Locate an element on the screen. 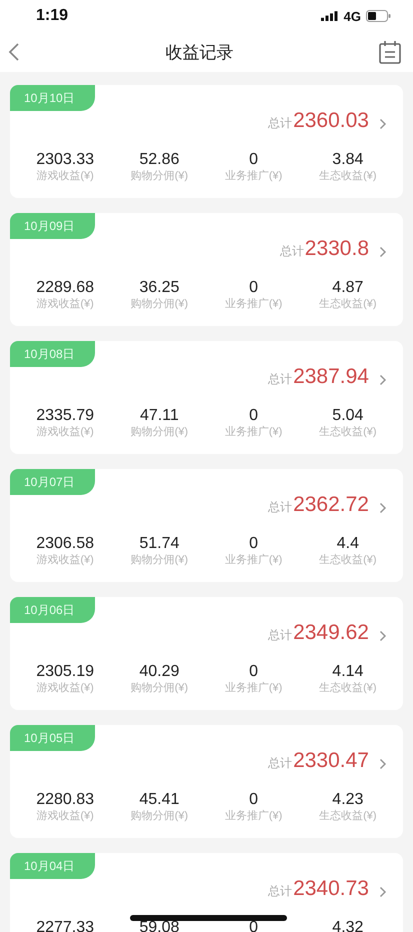 This screenshot has height=932, width=413. calendar-icon is located at coordinates (390, 52).